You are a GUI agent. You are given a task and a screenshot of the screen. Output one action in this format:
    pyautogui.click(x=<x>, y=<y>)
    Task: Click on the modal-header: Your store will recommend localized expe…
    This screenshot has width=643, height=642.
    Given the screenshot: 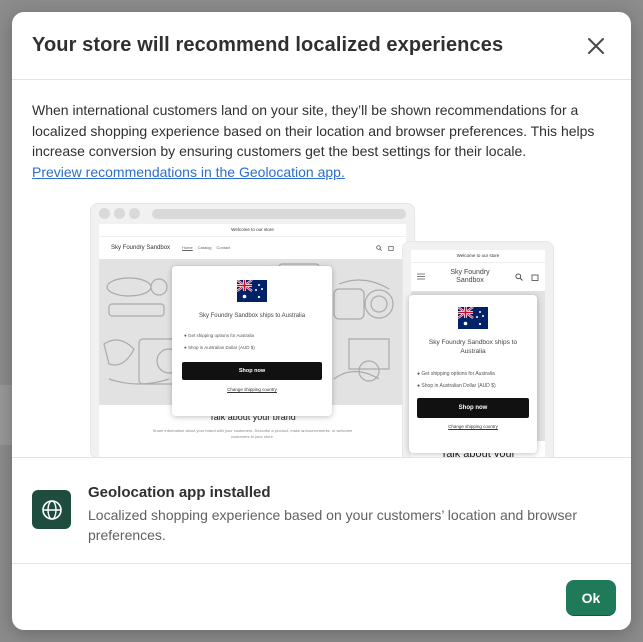 What is the action you would take?
    pyautogui.click(x=321, y=46)
    